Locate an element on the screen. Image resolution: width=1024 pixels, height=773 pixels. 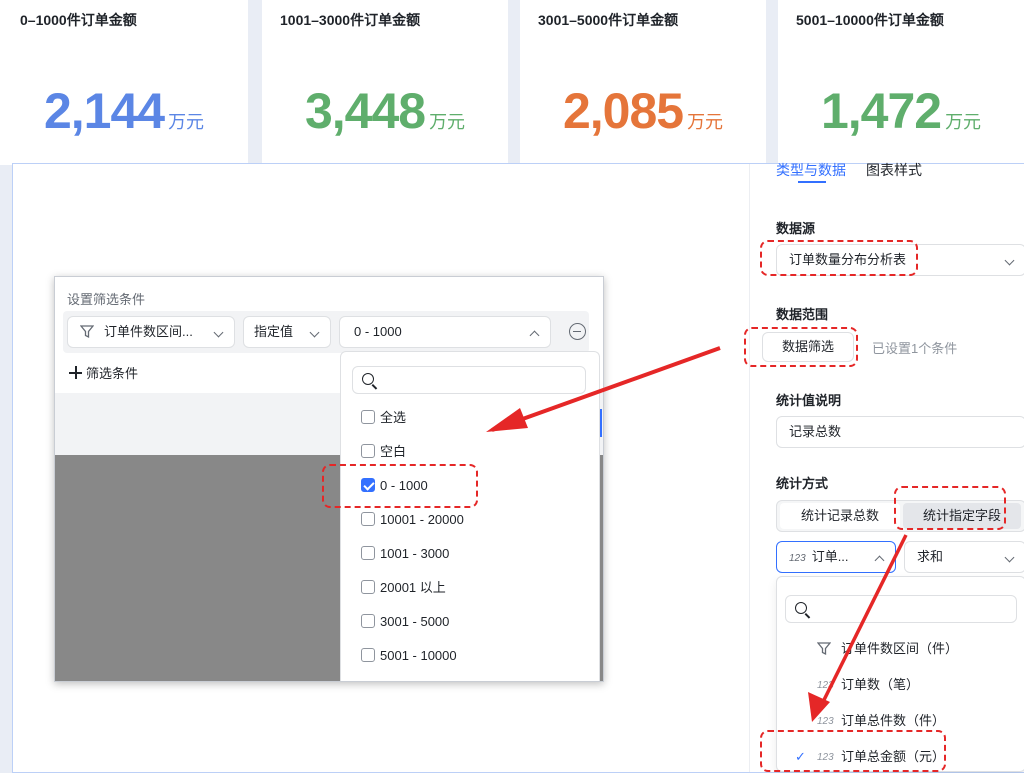
value-option-label: 1001 - 3000 is located at coordinates (415, 553).